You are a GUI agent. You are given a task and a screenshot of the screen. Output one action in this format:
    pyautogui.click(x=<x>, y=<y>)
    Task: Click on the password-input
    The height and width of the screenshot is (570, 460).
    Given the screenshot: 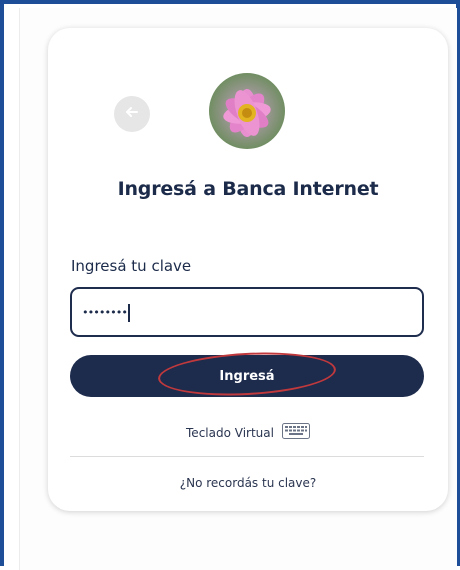 What is the action you would take?
    pyautogui.click(x=242, y=312)
    